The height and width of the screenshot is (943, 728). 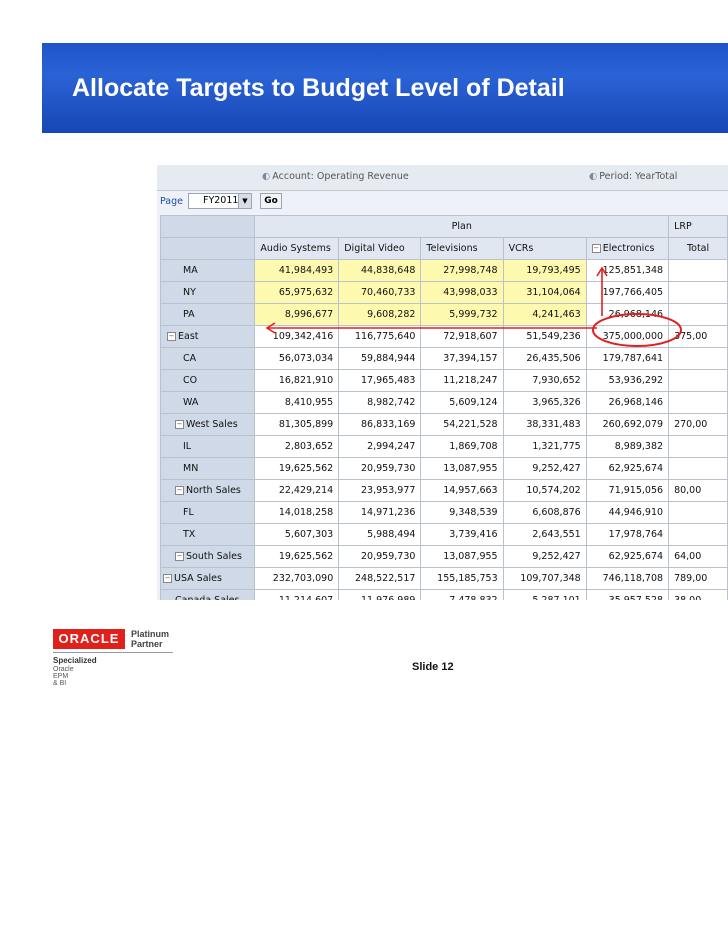 What do you see at coordinates (544, 314) in the screenshot?
I see `grid-cell: 4,241,463` at bounding box center [544, 314].